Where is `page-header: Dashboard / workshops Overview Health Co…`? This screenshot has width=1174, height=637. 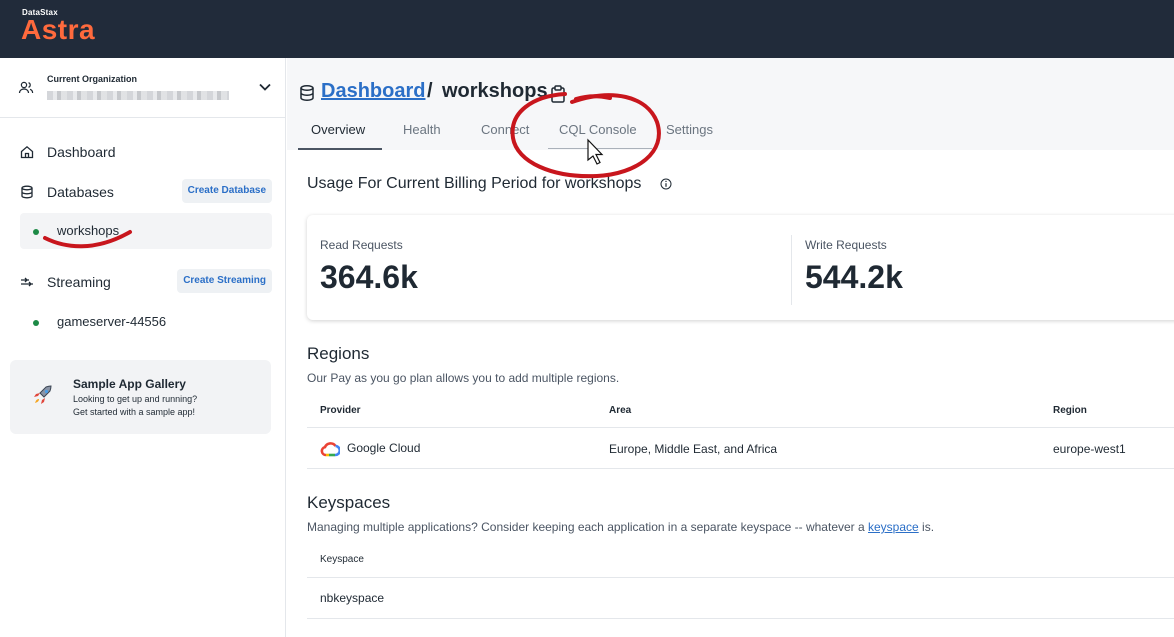
page-header: Dashboard / workshops Overview Health Co… is located at coordinates (730, 104).